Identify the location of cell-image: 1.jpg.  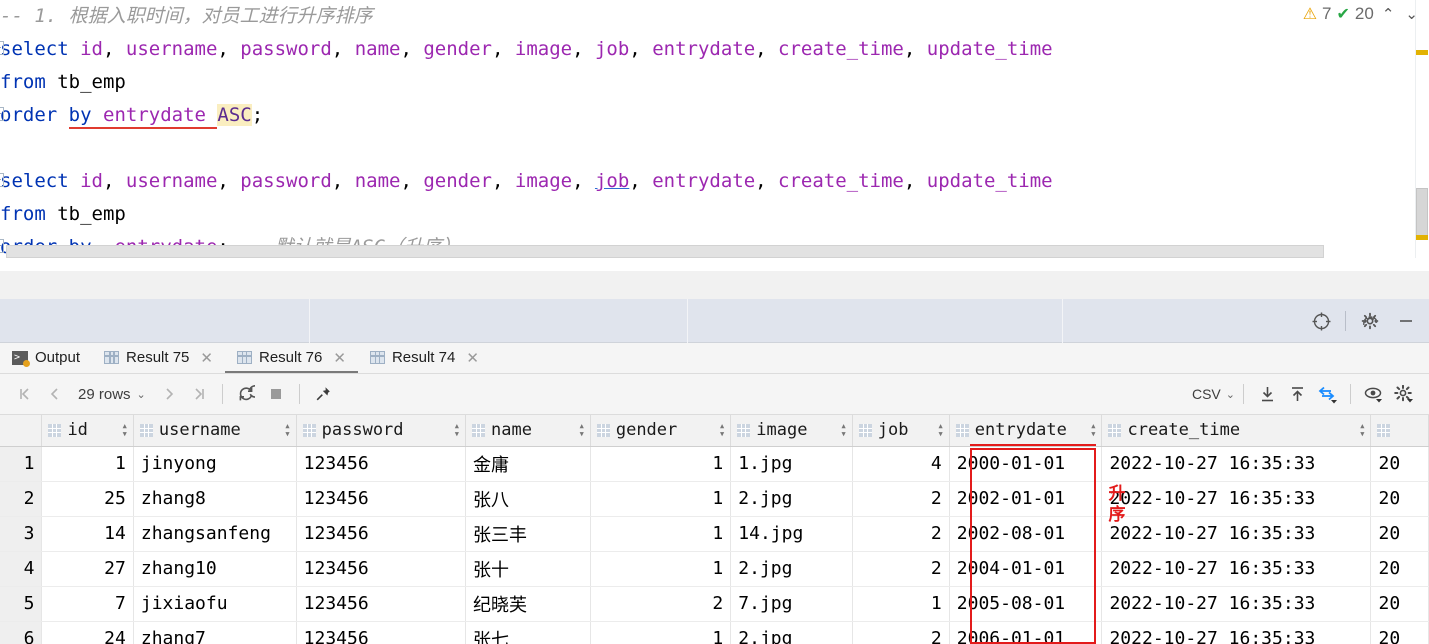
(791, 464).